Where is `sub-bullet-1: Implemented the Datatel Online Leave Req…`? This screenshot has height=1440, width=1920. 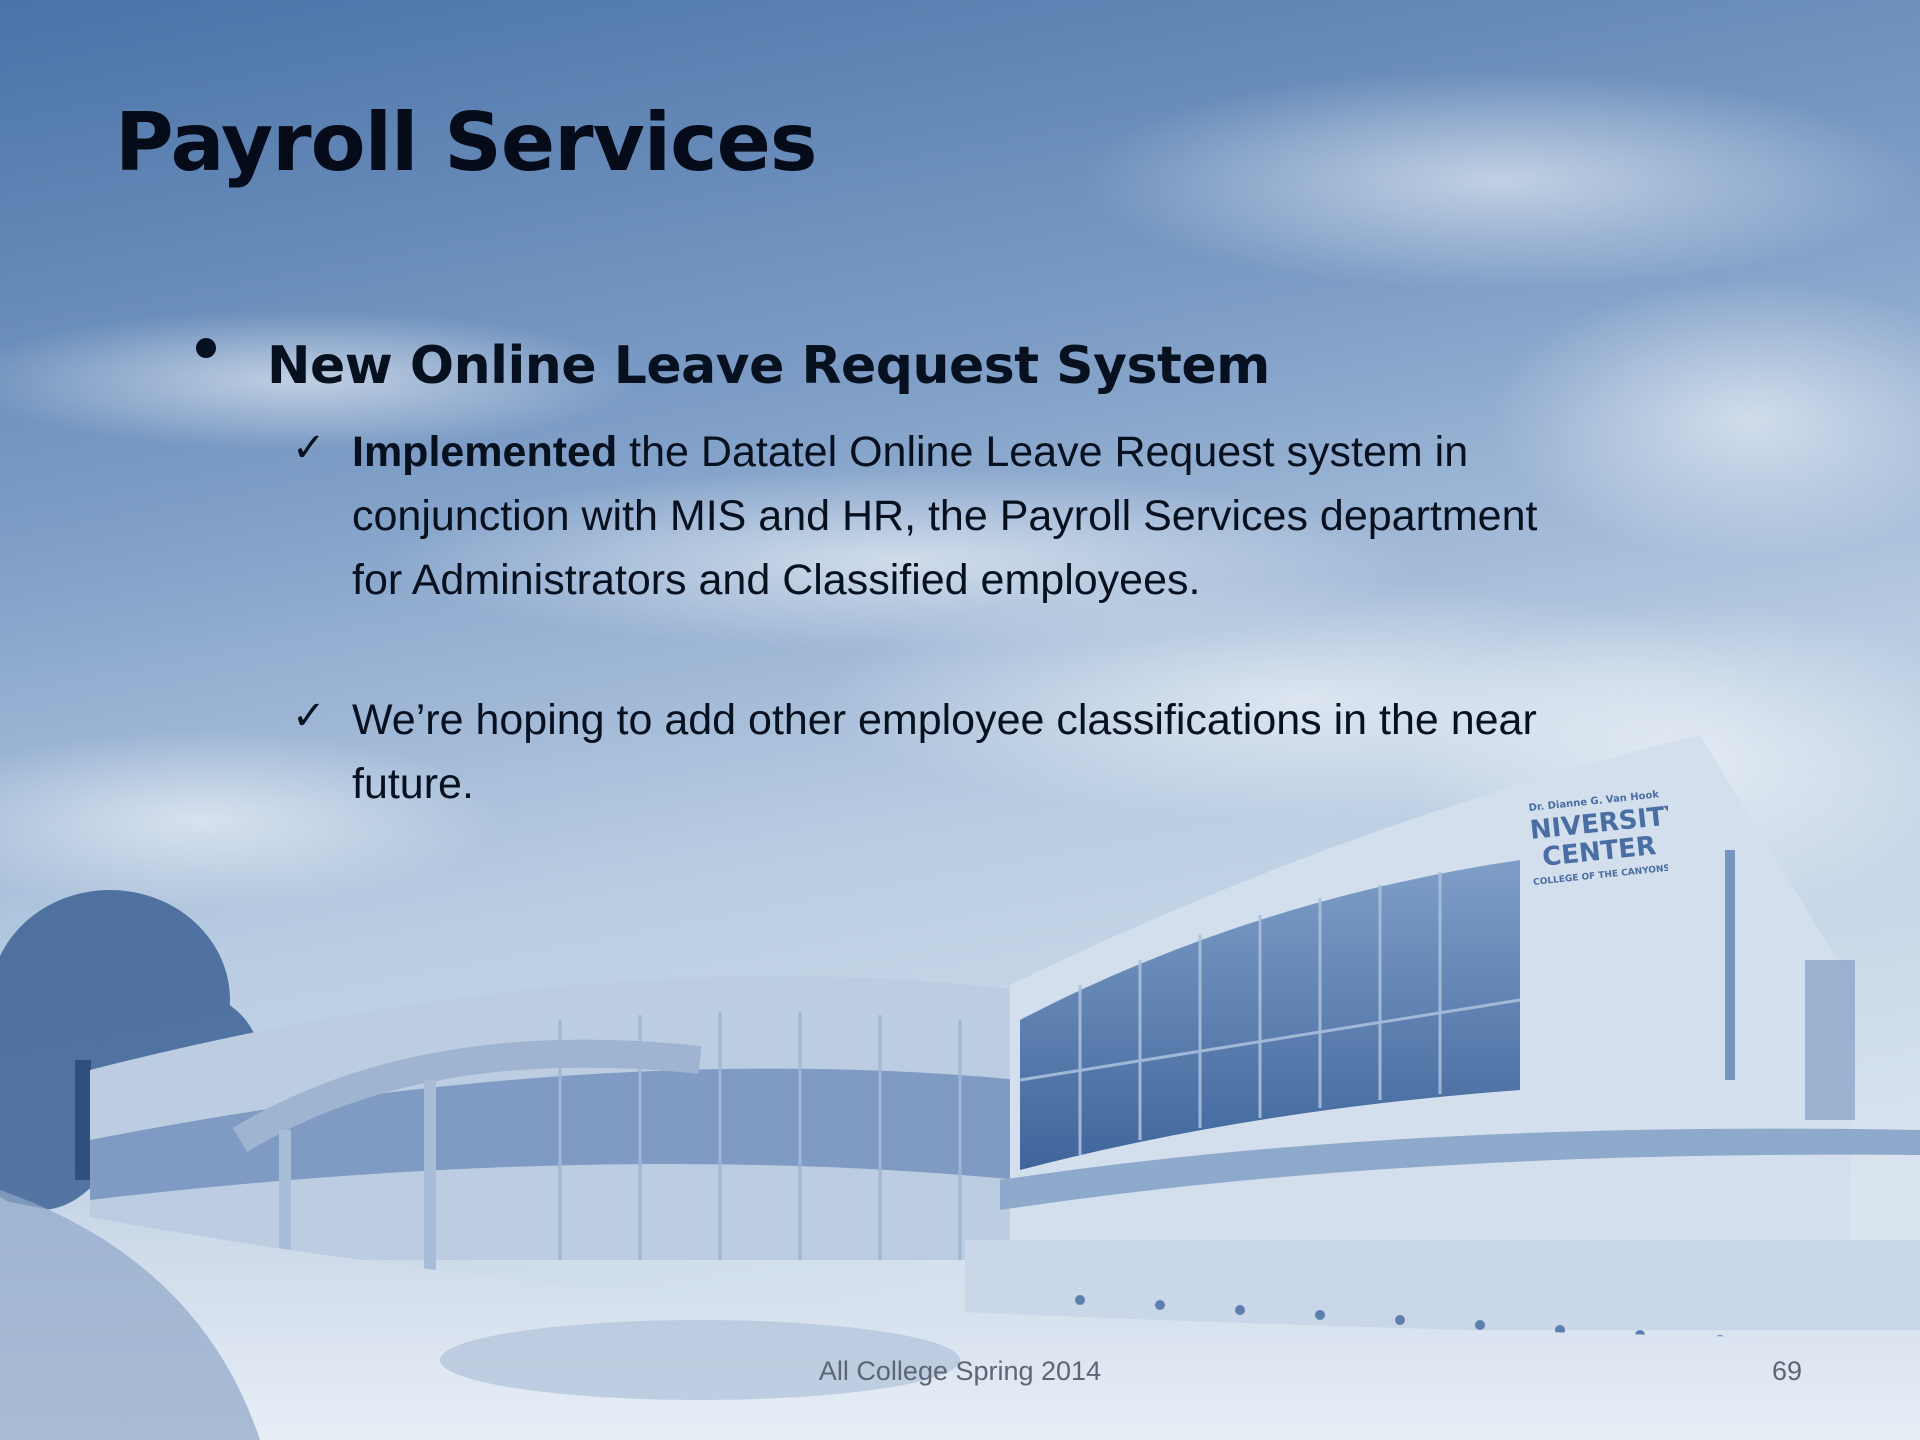
sub-bullet-1: Implemented the Datatel Online Leave Req… is located at coordinates (972, 516).